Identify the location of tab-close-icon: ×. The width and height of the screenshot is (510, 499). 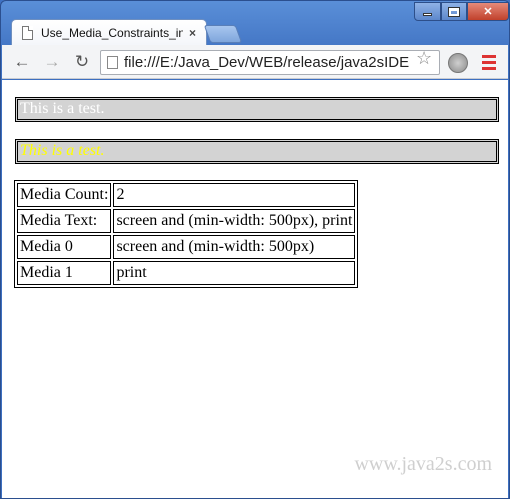
(192, 33).